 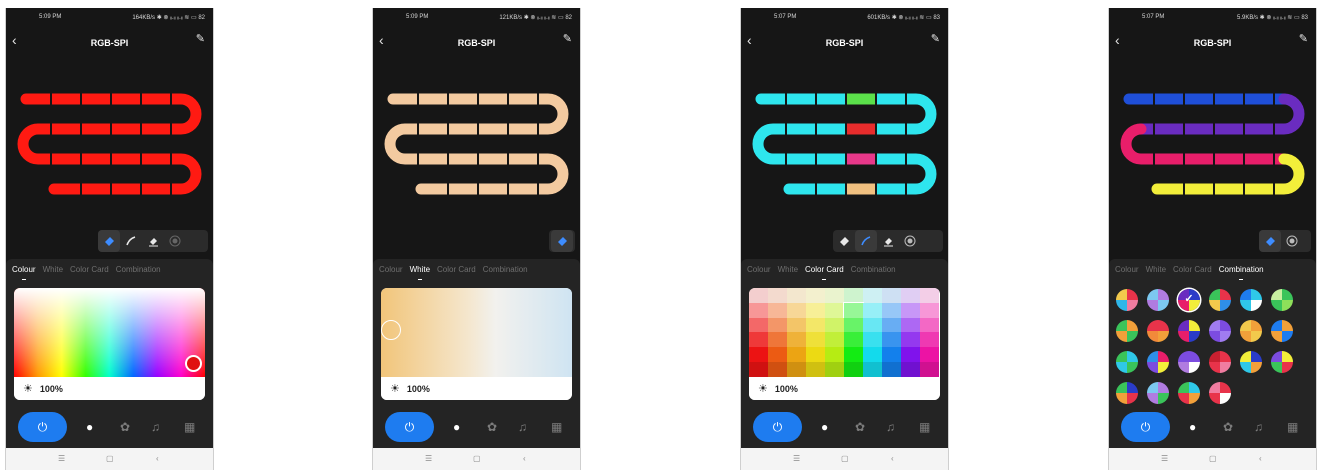 I want to click on picker-handle, so click(x=391, y=330).